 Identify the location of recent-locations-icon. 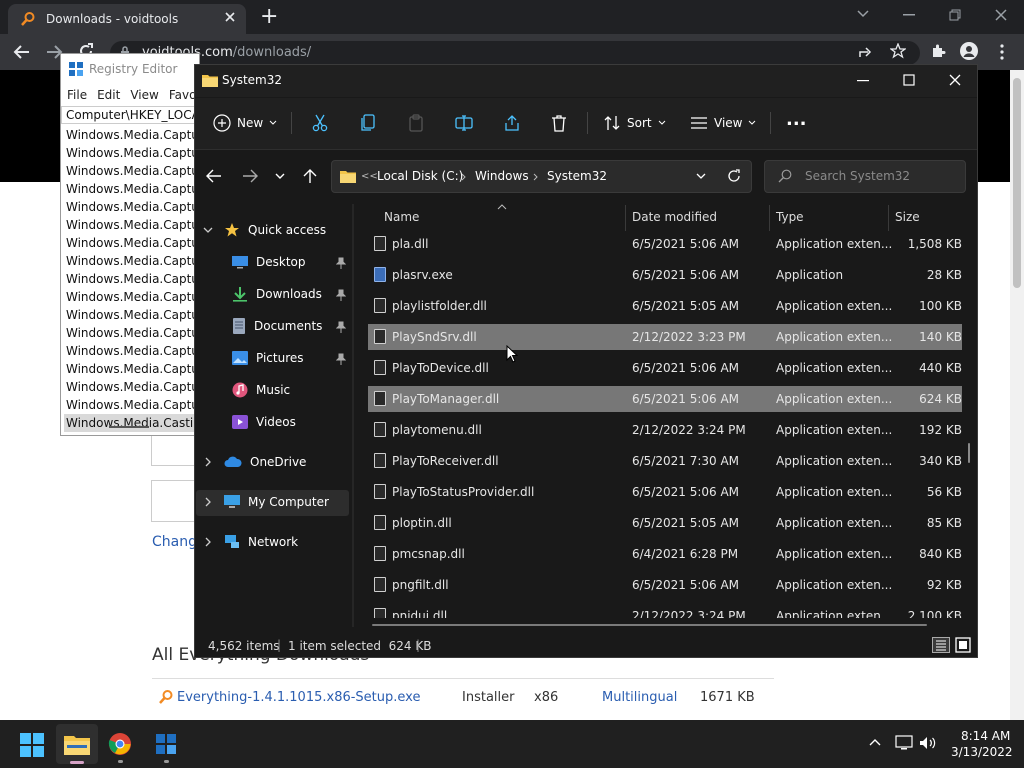
(280, 176).